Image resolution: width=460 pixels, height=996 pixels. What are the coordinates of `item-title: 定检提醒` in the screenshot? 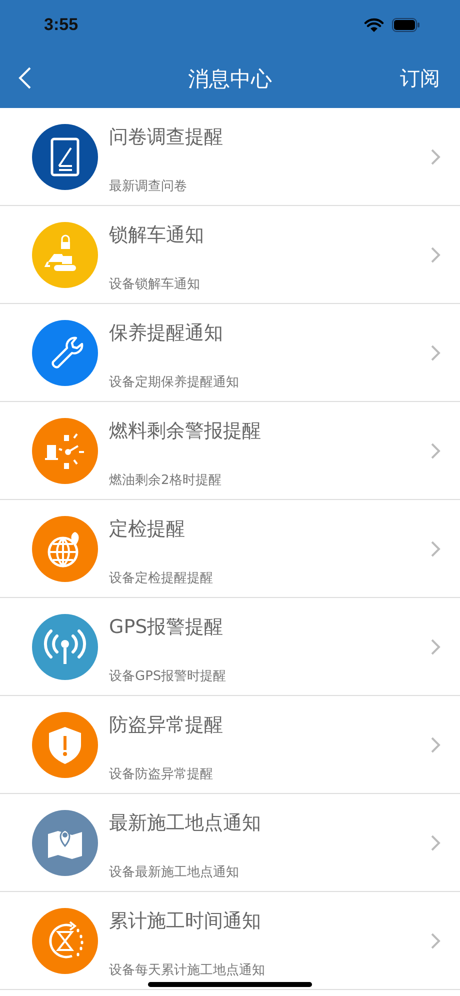 It's located at (147, 529).